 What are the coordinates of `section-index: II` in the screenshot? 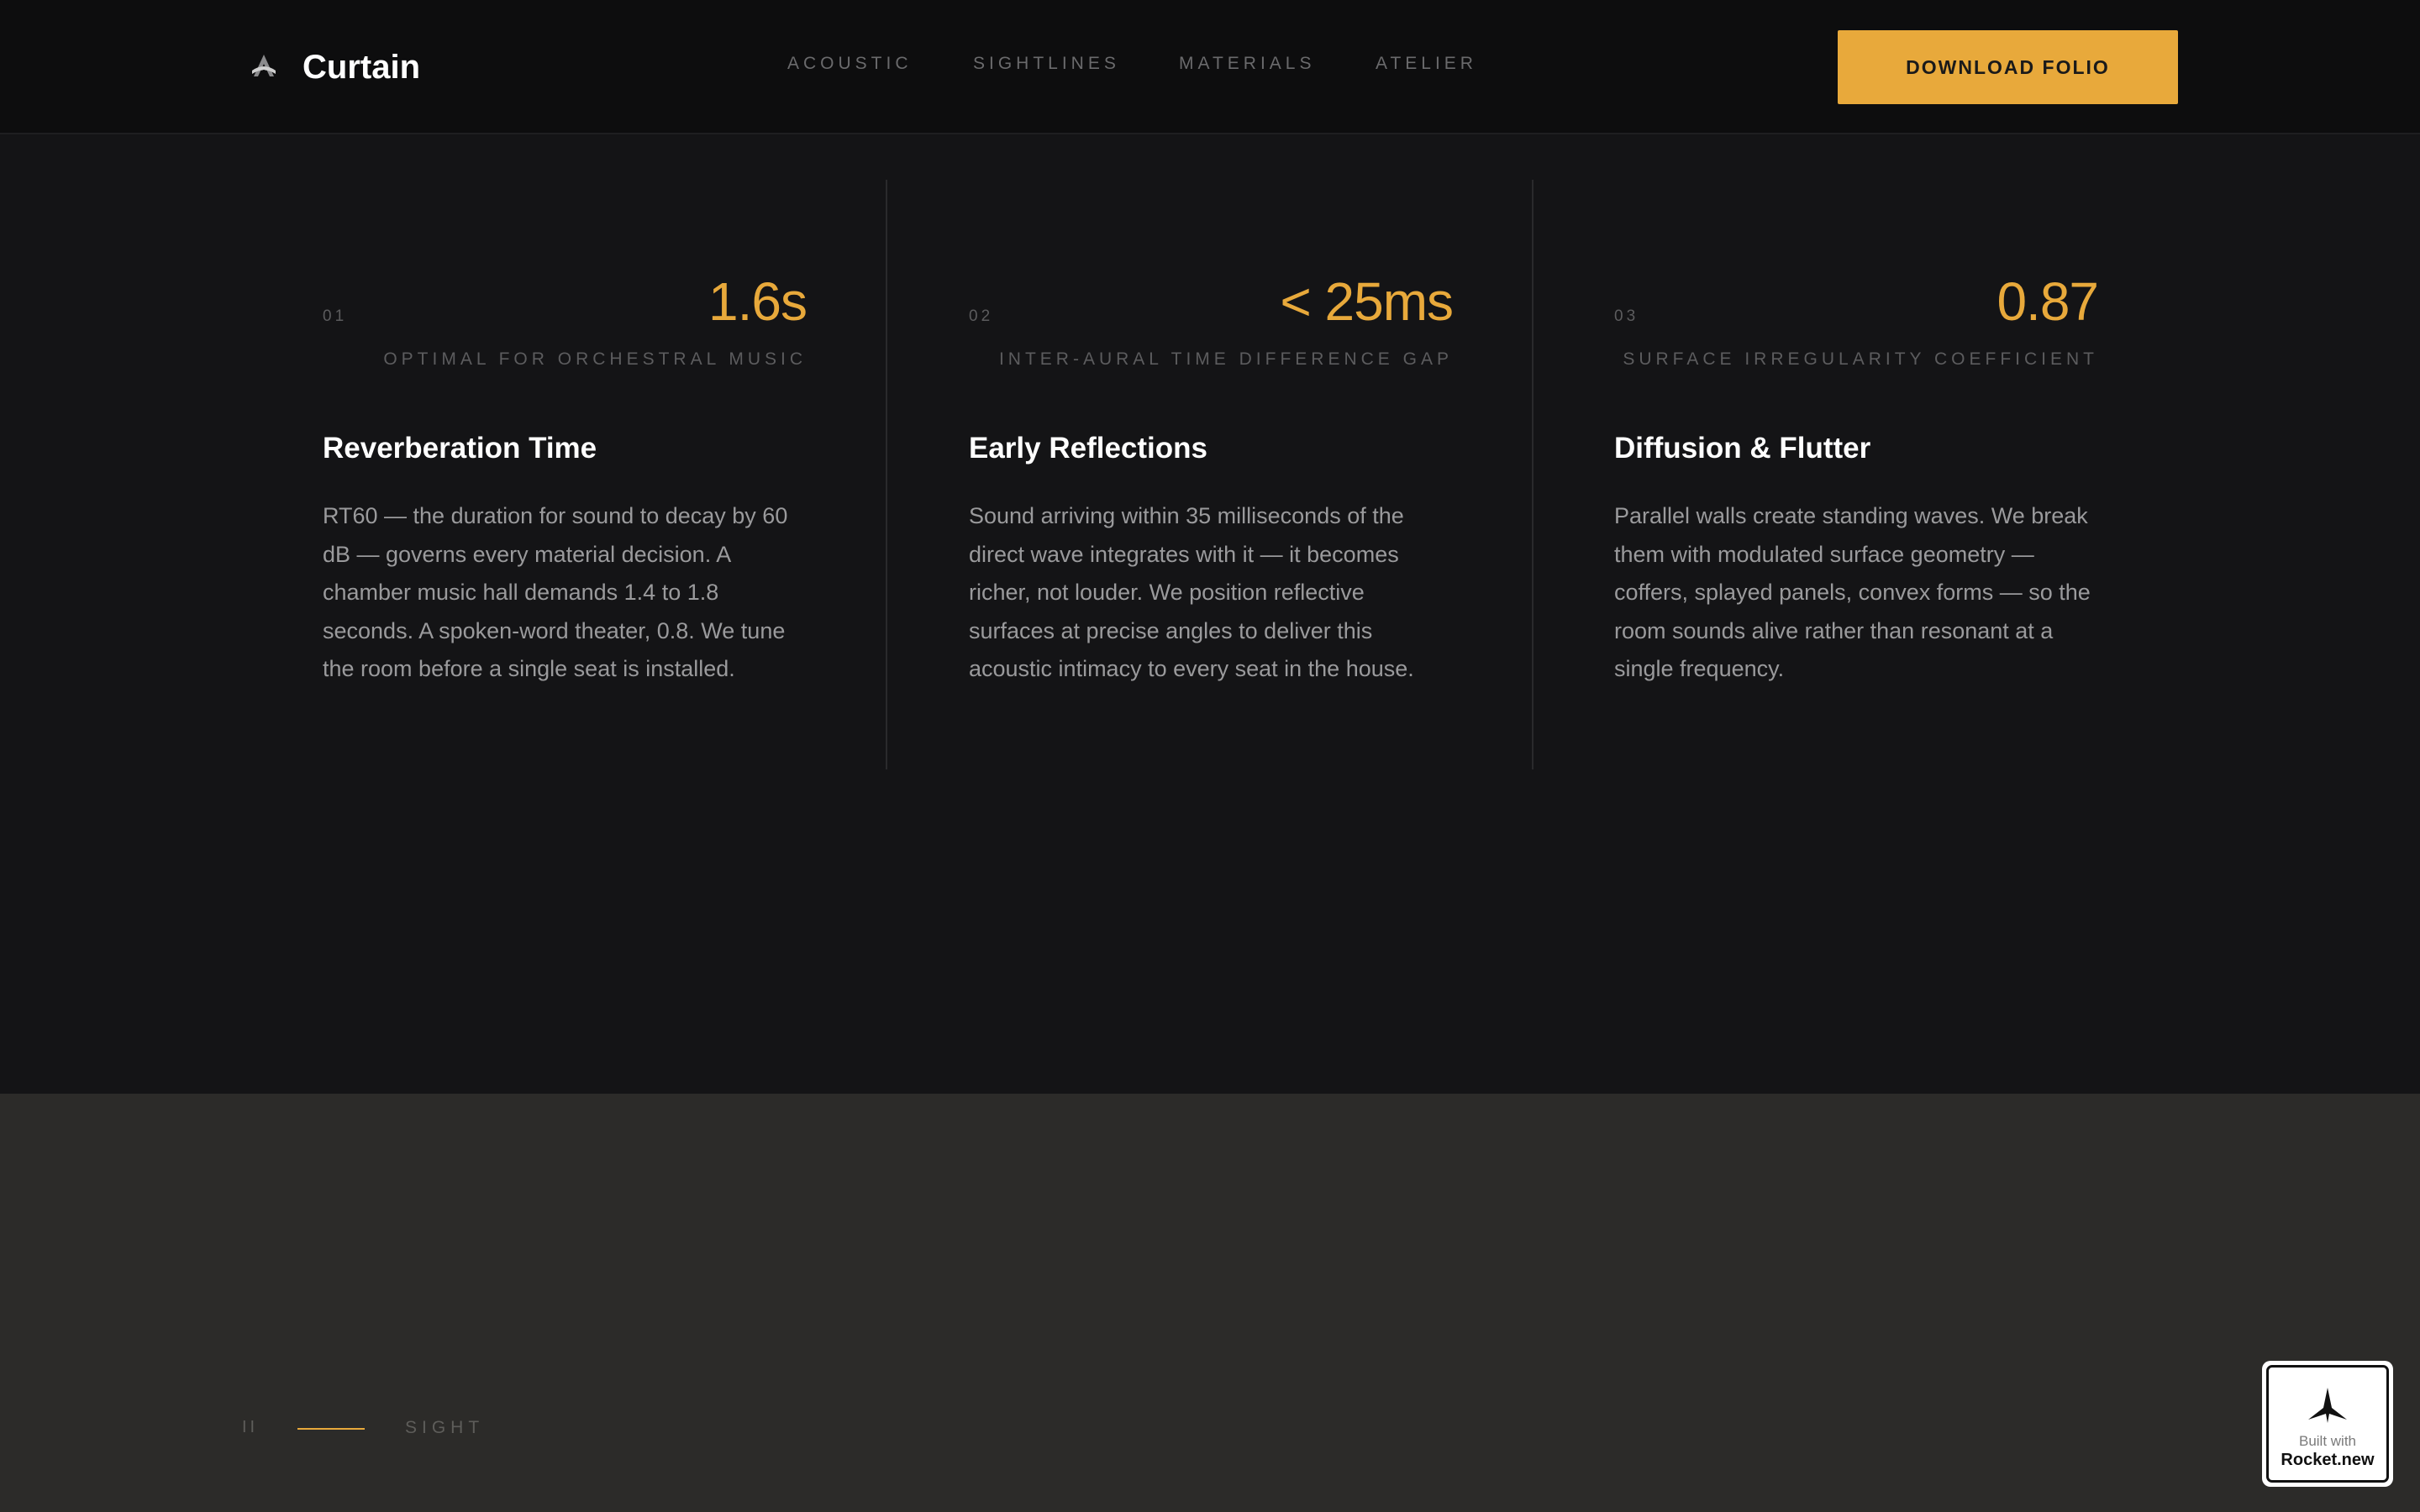 It's located at (250, 1427).